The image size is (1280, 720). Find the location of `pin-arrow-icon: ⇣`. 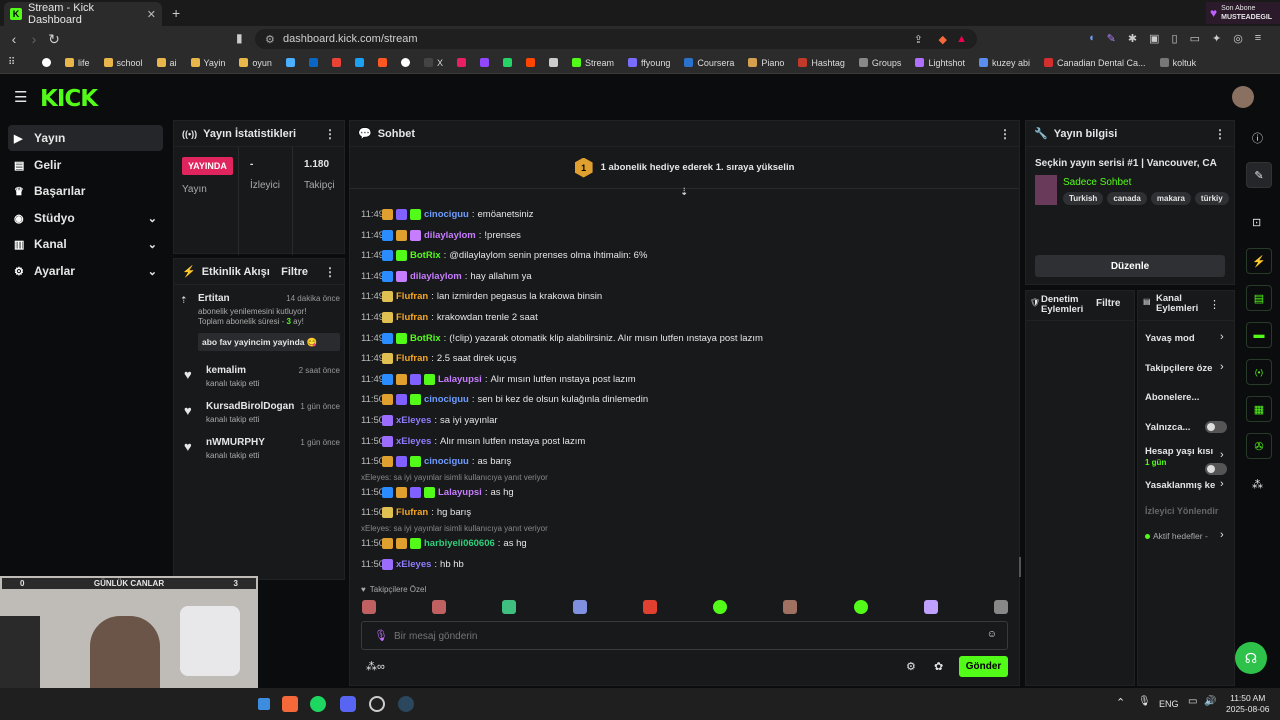

pin-arrow-icon: ⇣ is located at coordinates (684, 192).